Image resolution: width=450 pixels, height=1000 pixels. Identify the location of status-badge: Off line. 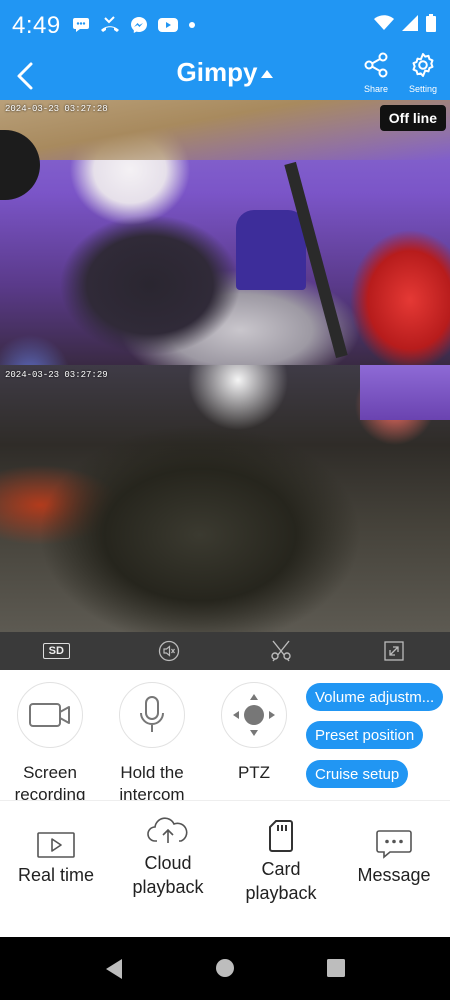
(412, 118).